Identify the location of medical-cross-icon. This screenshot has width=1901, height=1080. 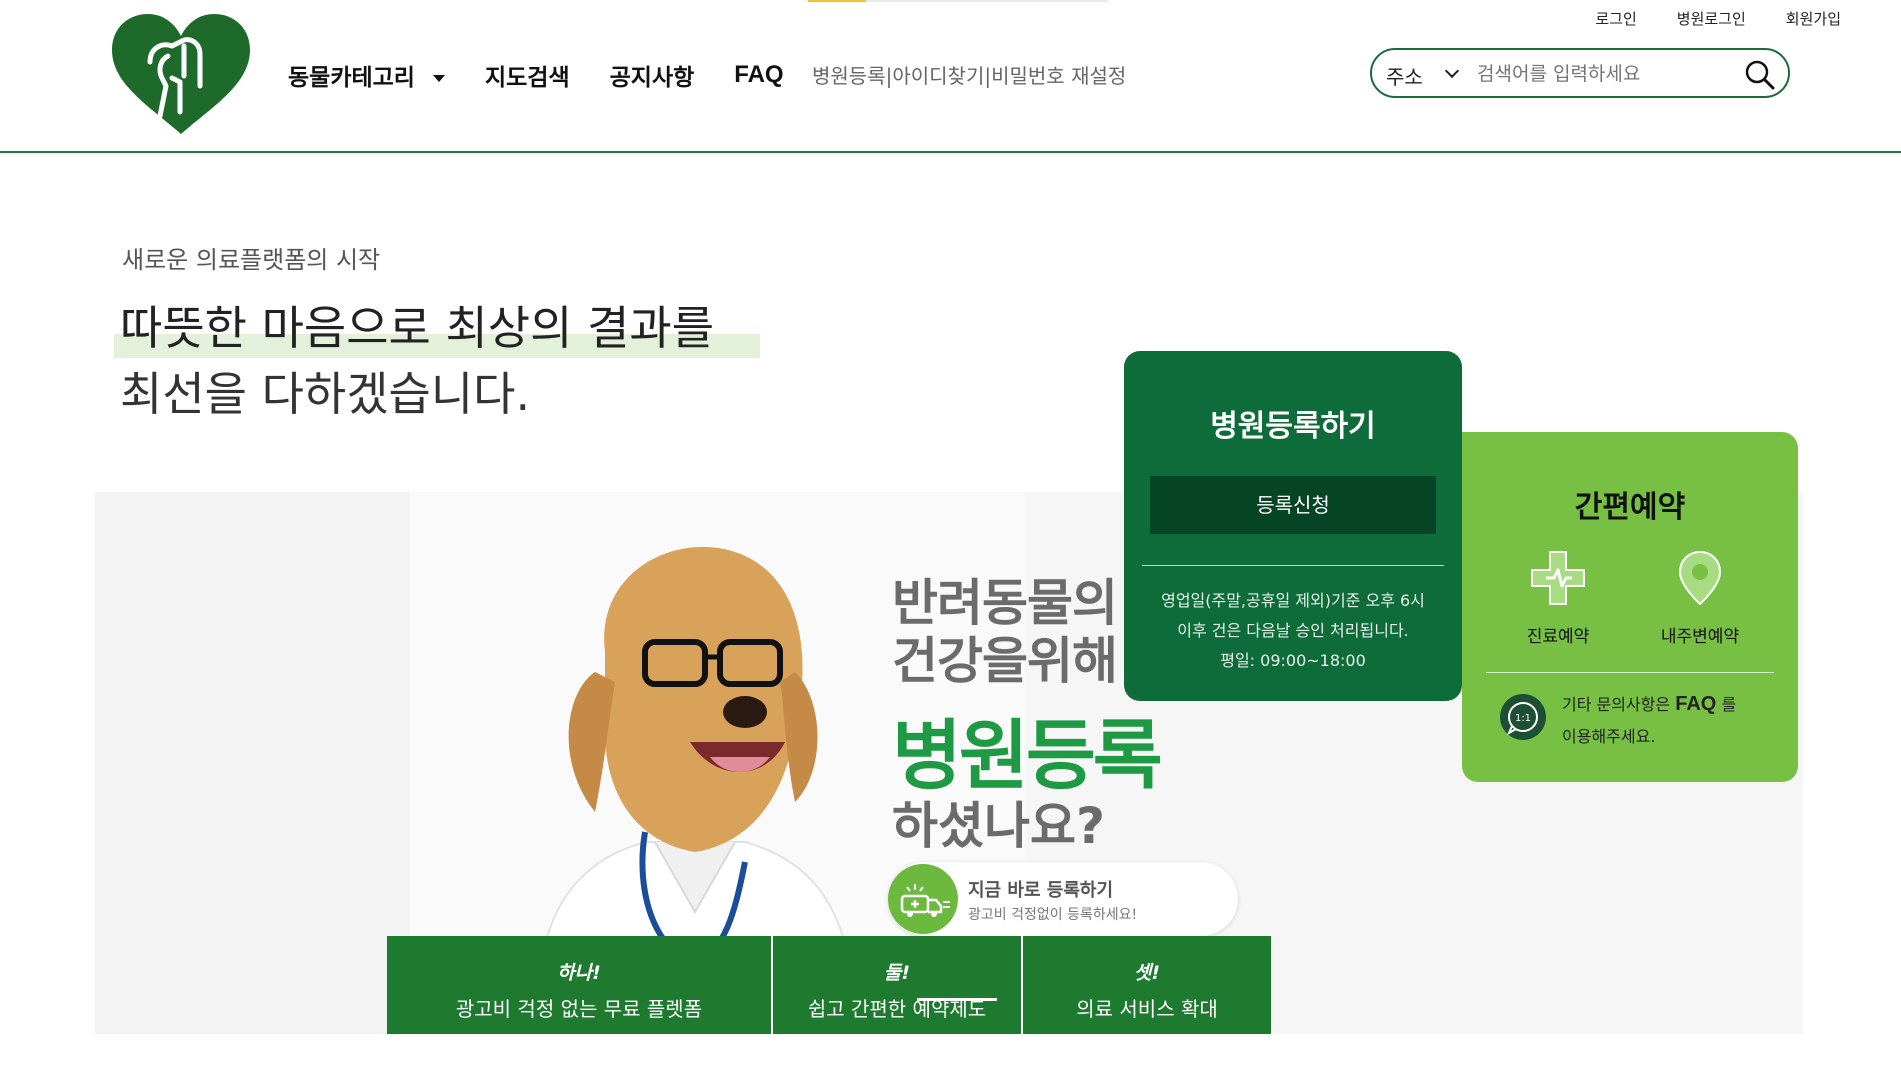
(1558, 578).